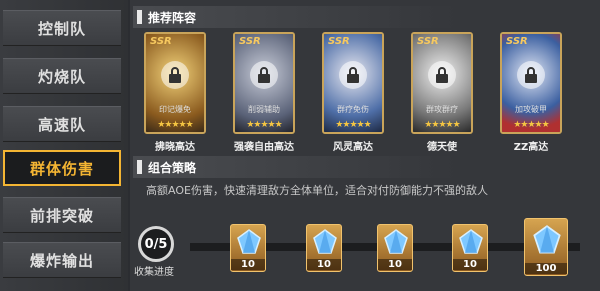  Describe the element at coordinates (264, 109) in the screenshot. I see `unit-role-tag: 削弱辅助` at that location.